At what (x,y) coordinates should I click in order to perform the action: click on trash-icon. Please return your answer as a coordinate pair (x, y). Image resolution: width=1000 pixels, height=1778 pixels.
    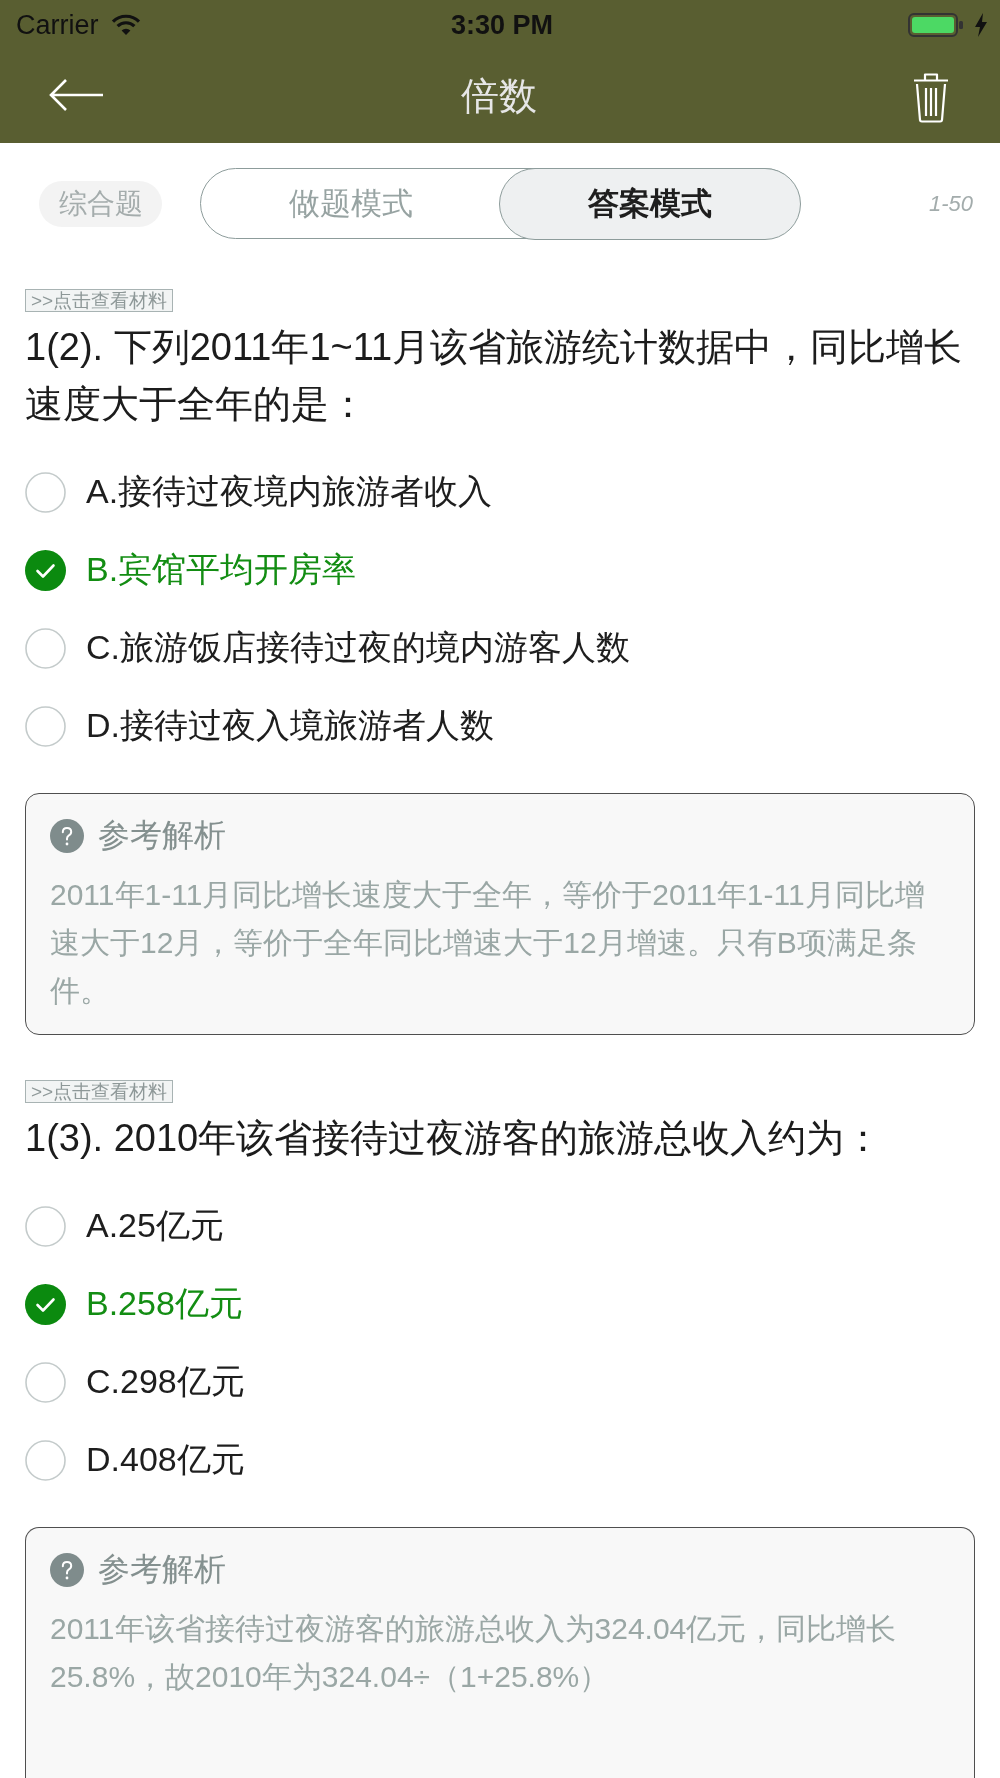
    Looking at the image, I should click on (931, 96).